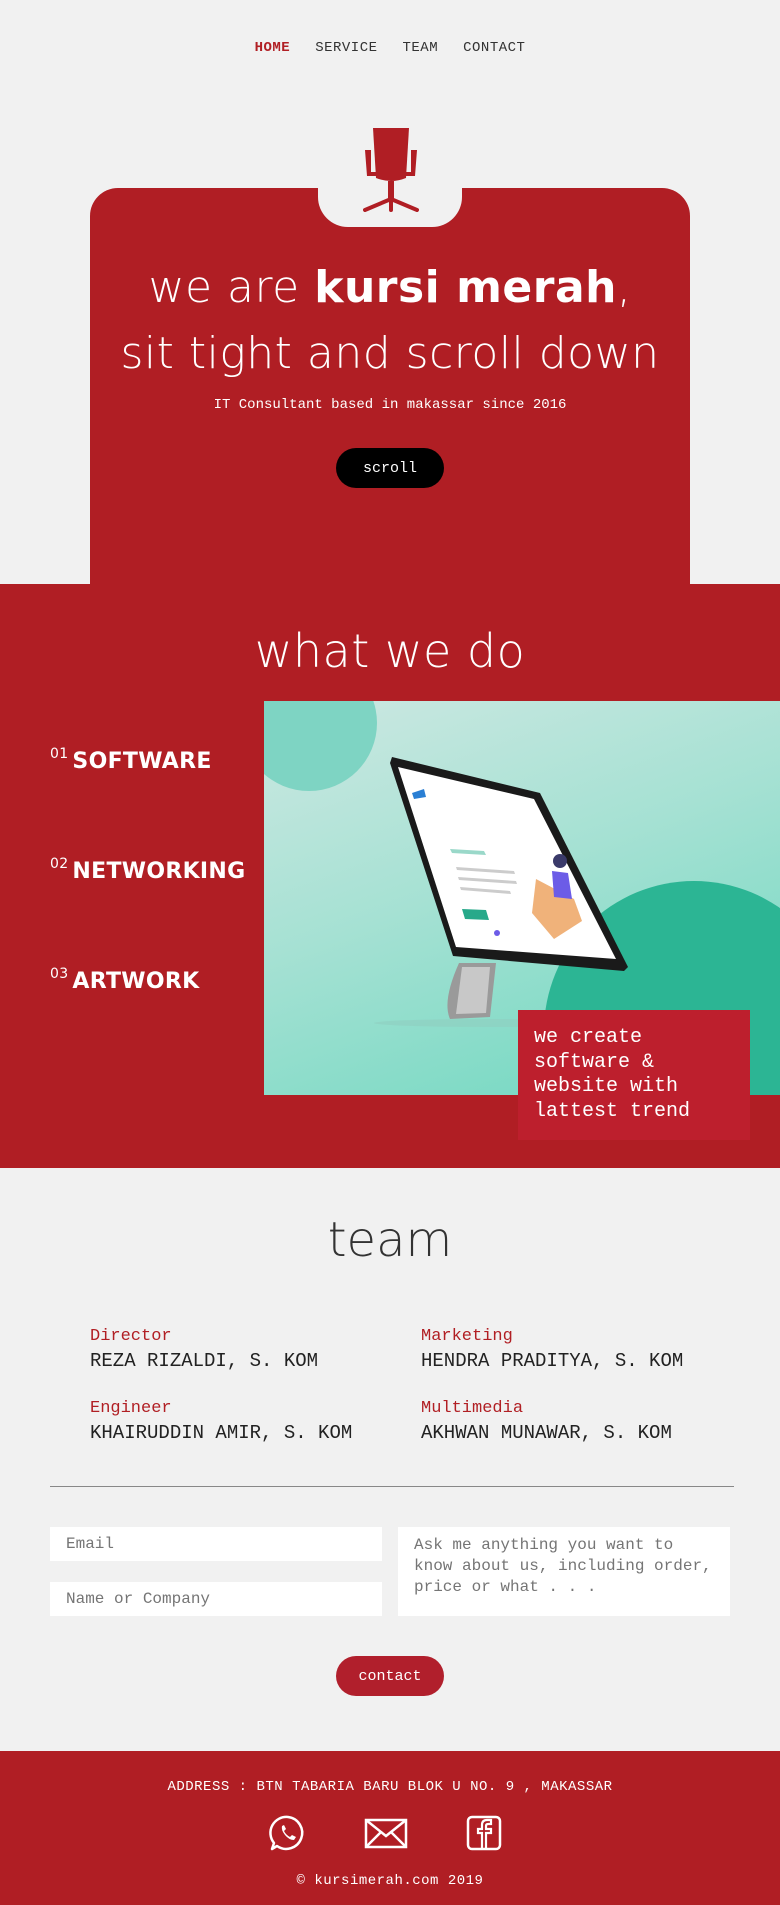  What do you see at coordinates (216, 1544) in the screenshot?
I see `email-input` at bounding box center [216, 1544].